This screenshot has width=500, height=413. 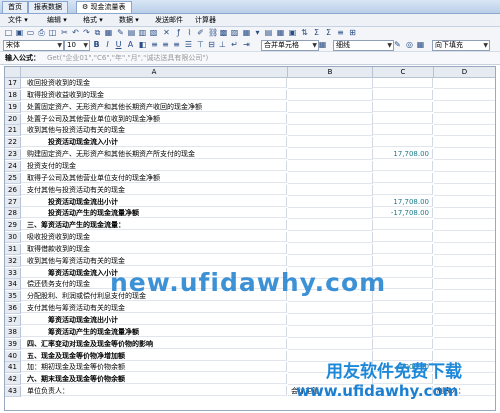 I want to click on column-header-d: D, so click(x=464, y=72).